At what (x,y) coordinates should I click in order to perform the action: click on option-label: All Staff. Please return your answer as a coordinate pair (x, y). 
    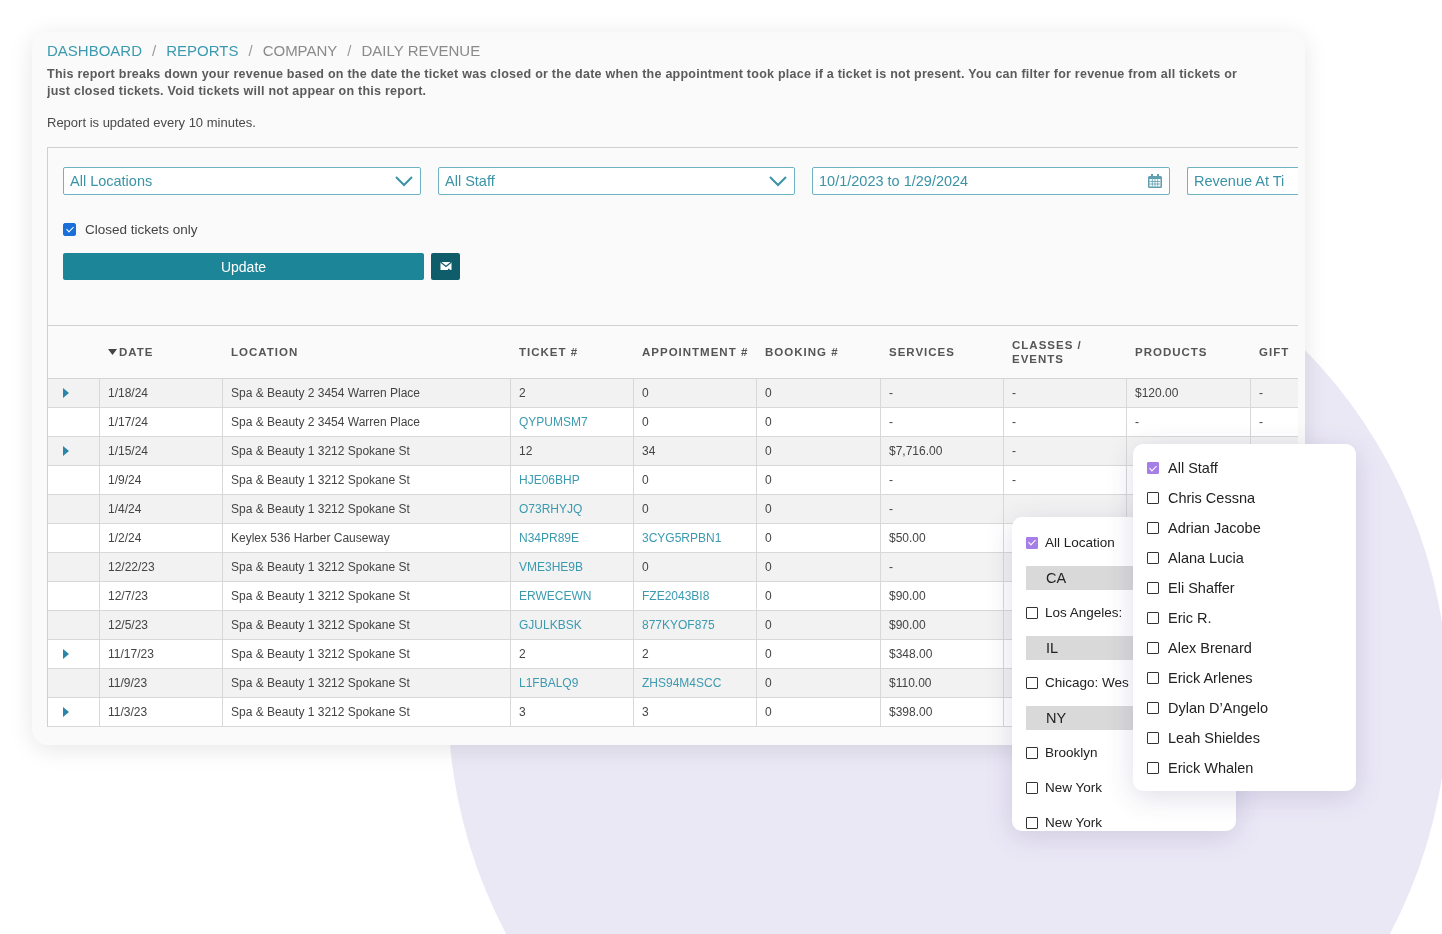
    Looking at the image, I should click on (1193, 468).